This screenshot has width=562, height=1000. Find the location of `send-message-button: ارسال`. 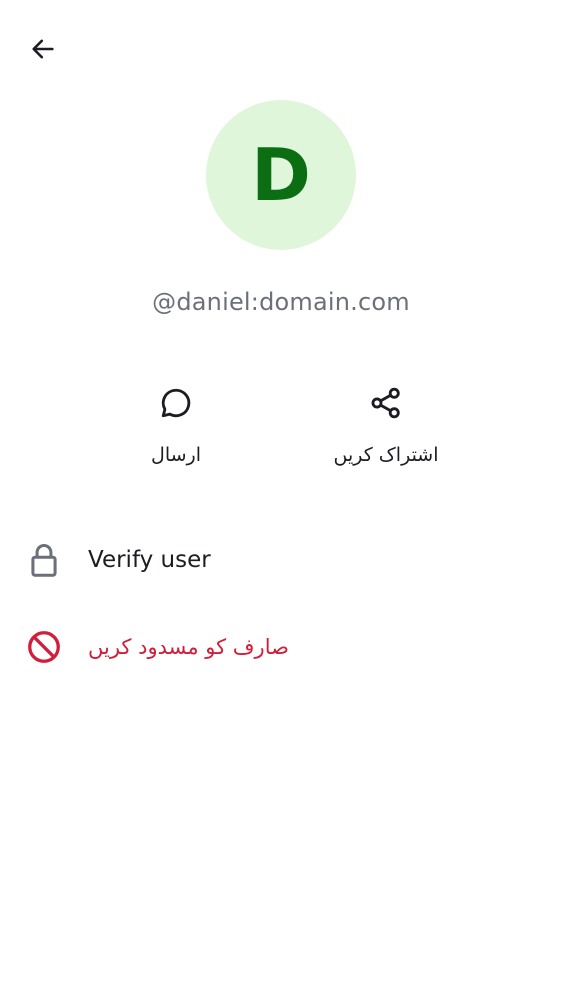

send-message-button: ارسال is located at coordinates (176, 431).